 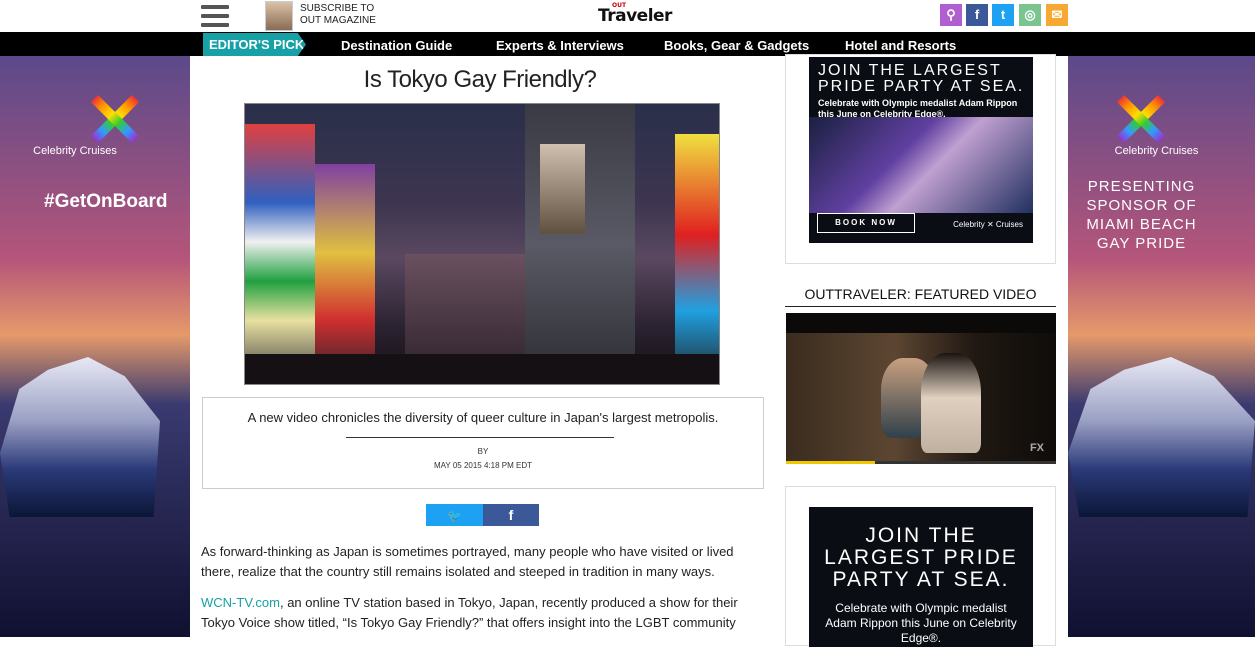 I want to click on ad1-headline: JOIN THE LARGEST PRIDE PARTY AT SEA., so click(x=921, y=78).